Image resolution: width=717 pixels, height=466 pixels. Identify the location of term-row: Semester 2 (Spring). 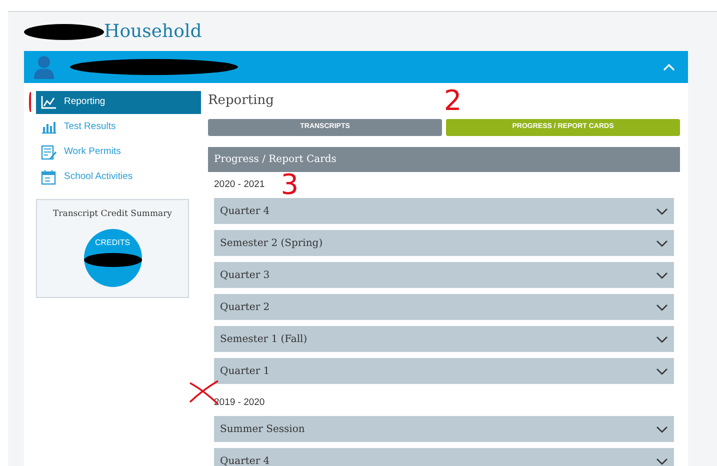
(444, 243).